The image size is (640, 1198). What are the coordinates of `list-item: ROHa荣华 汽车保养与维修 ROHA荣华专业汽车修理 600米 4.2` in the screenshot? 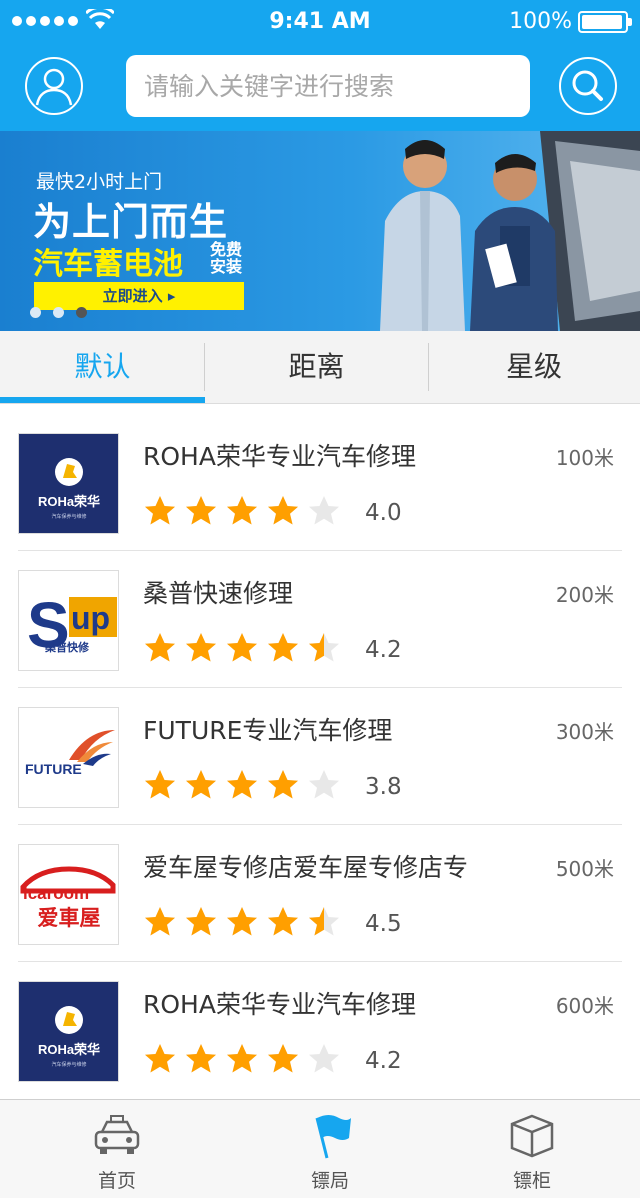 It's located at (320, 1030).